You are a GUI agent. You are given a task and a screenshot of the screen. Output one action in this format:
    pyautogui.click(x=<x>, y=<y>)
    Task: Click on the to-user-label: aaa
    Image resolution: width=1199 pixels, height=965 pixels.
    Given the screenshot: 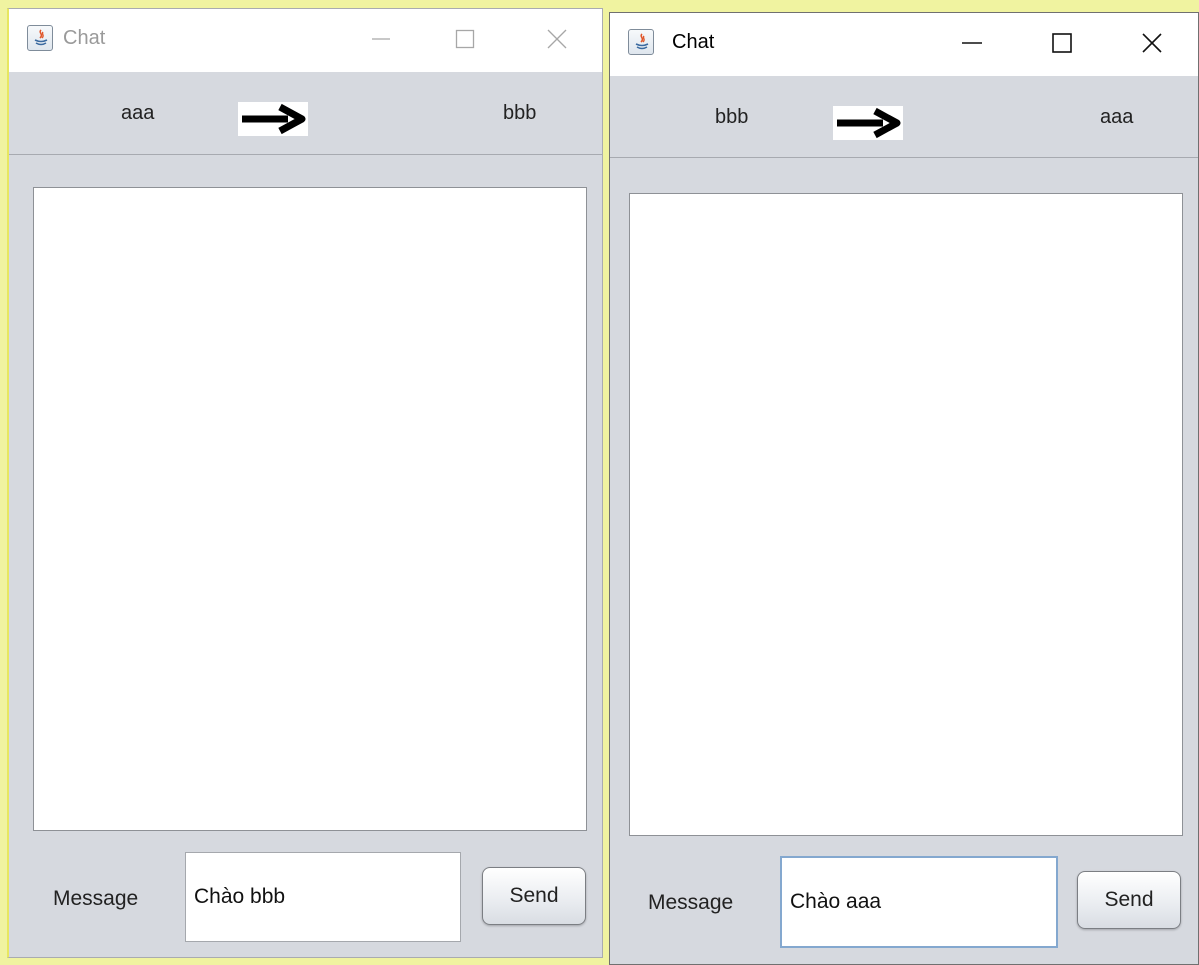 What is the action you would take?
    pyautogui.click(x=1117, y=117)
    